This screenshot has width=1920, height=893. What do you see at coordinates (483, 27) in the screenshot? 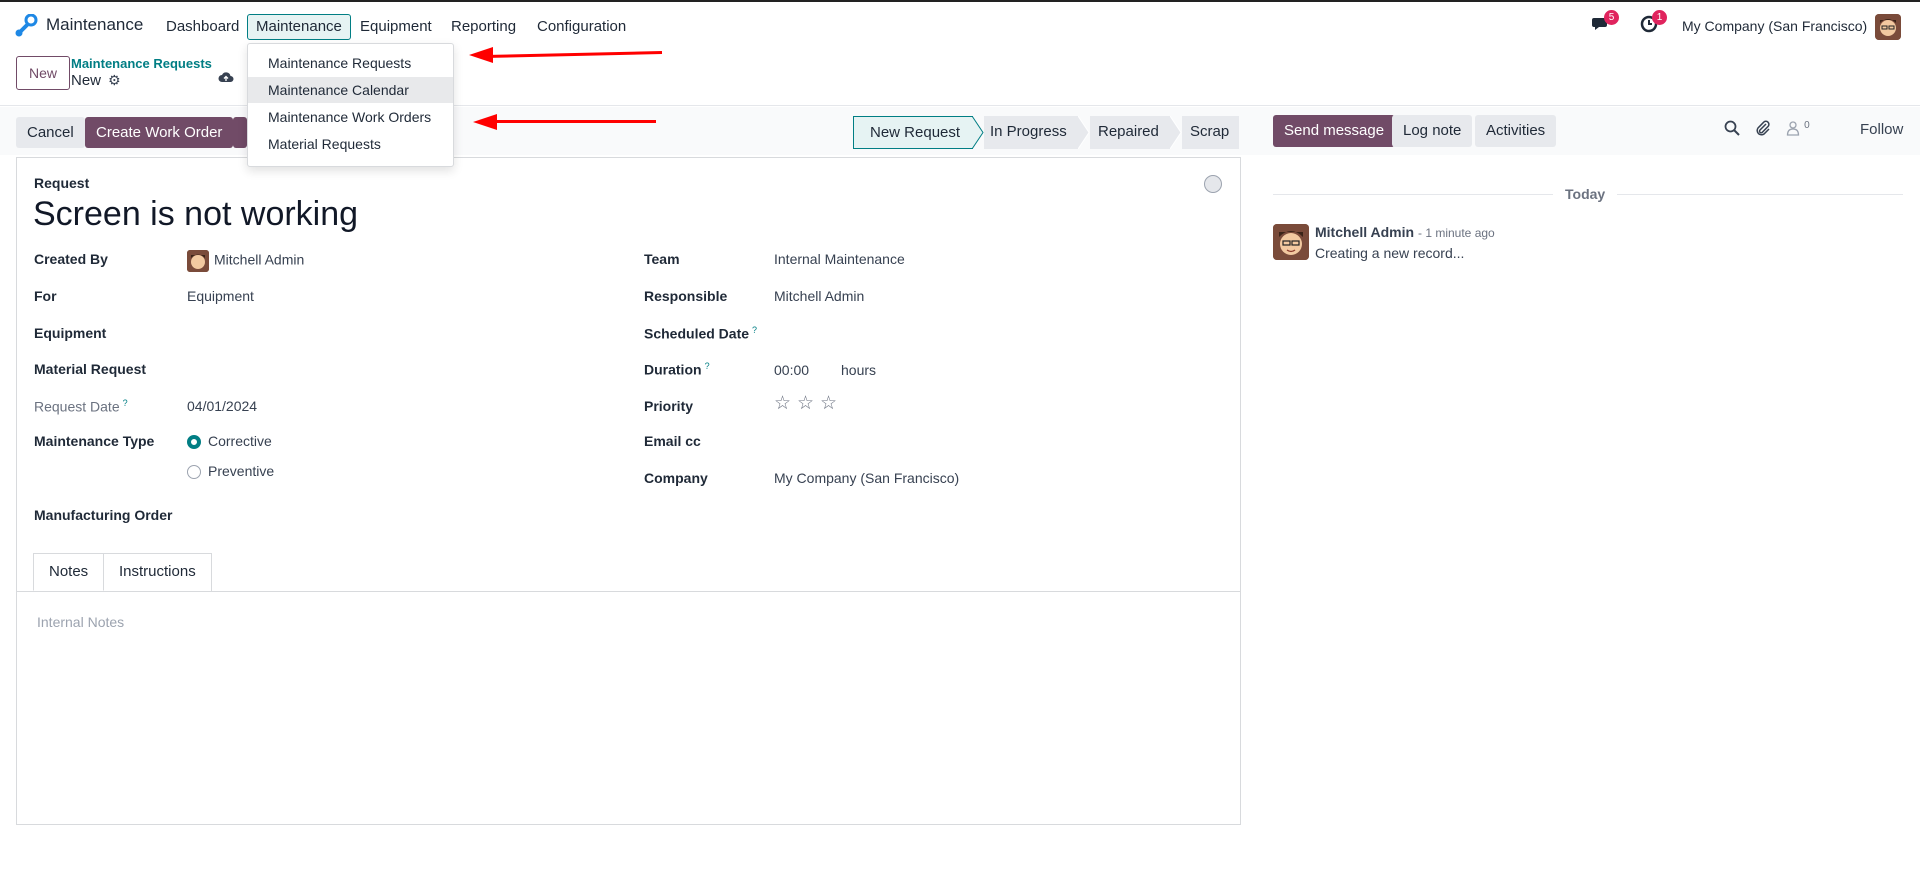
I see `menu-reporting: Reporting` at bounding box center [483, 27].